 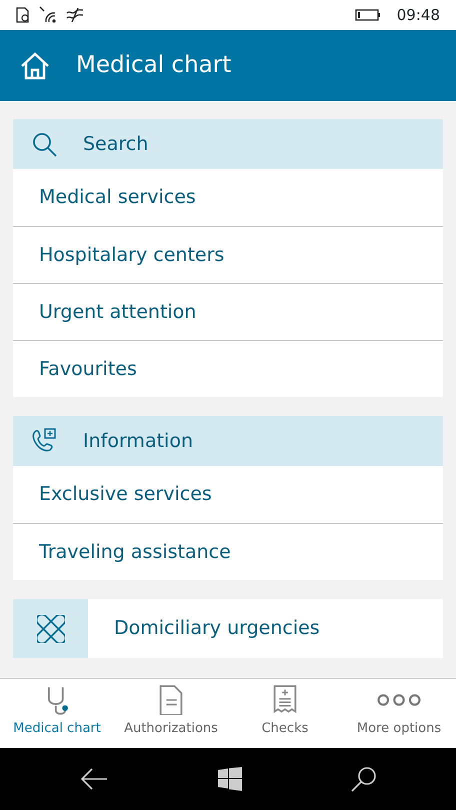 I want to click on windows-icon, so click(x=230, y=779).